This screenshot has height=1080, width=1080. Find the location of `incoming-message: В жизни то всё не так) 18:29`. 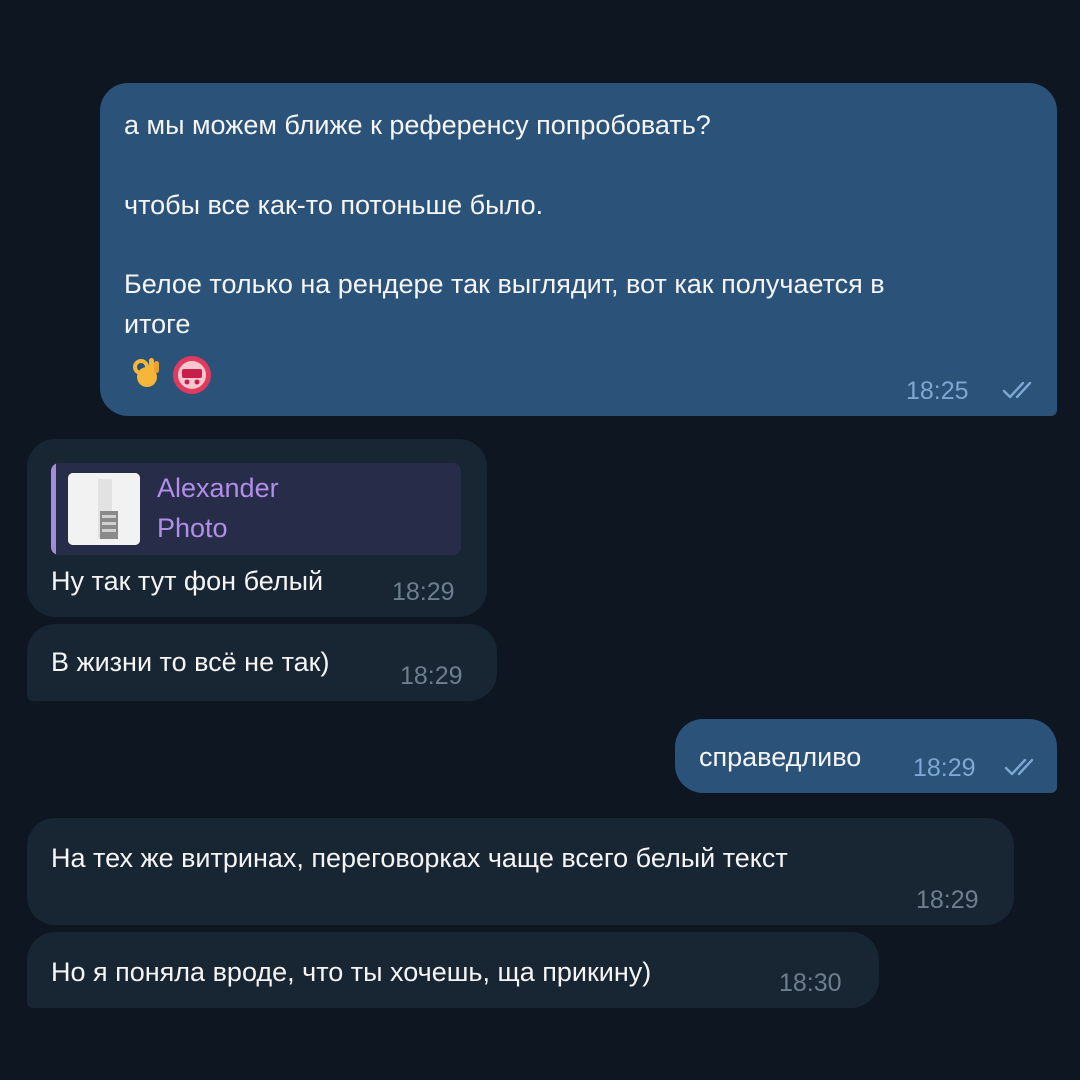

incoming-message: В жизни то всё не так) 18:29 is located at coordinates (262, 662).